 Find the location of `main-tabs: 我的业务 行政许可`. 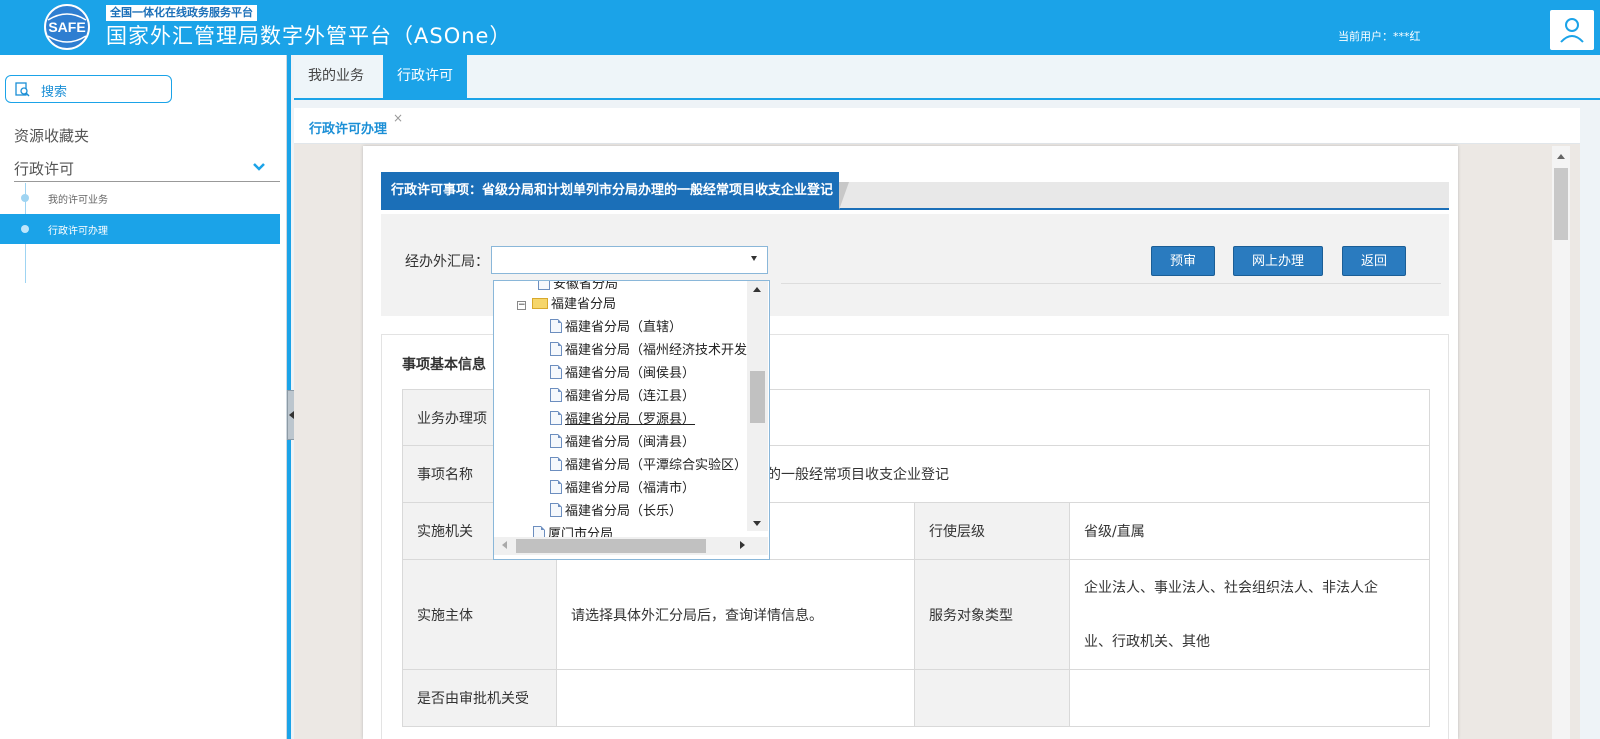

main-tabs: 我的业务 行政许可 is located at coordinates (947, 77).